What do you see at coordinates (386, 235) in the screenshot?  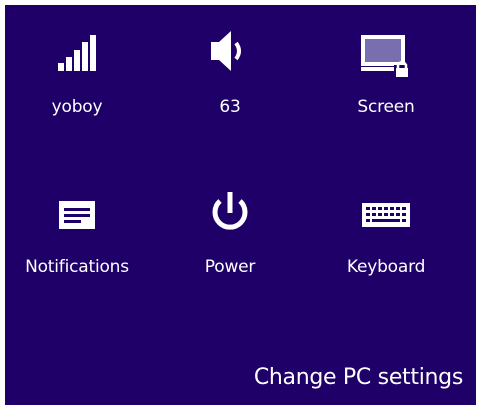 I see `keyboard-tile: Keyboard` at bounding box center [386, 235].